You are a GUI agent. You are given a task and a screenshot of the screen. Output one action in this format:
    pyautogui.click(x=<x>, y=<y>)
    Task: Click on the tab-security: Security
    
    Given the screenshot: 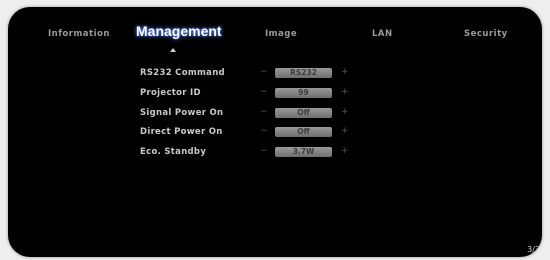 What is the action you would take?
    pyautogui.click(x=486, y=34)
    